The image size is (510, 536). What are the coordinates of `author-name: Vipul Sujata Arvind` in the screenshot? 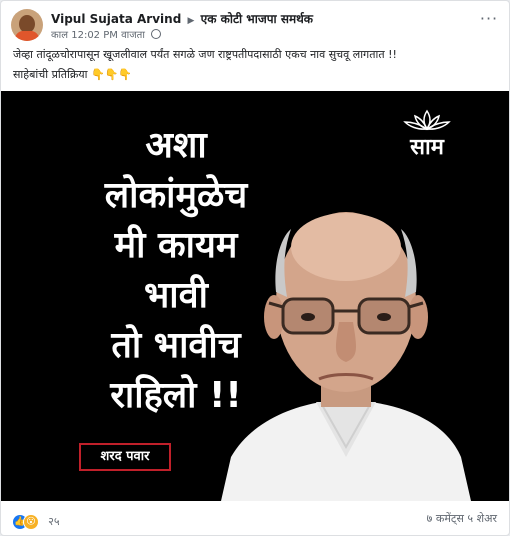 It's located at (116, 19).